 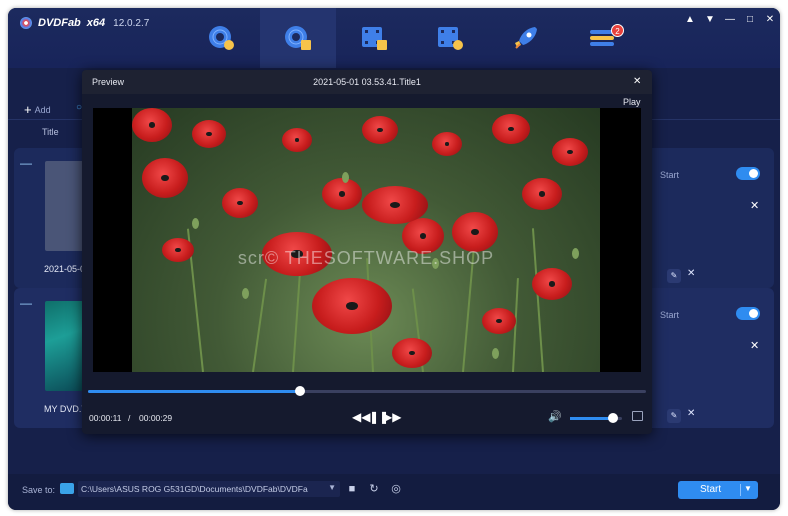 I want to click on tab-copy, so click(x=222, y=38).